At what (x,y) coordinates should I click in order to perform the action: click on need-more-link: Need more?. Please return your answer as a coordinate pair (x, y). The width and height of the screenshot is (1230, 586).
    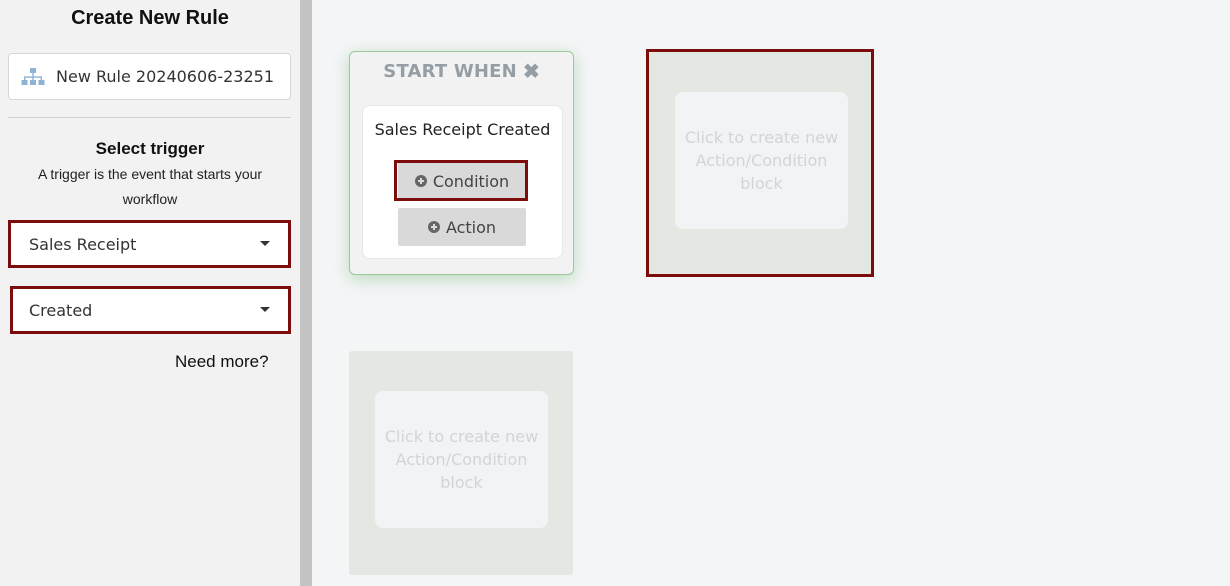
    Looking at the image, I should click on (222, 362).